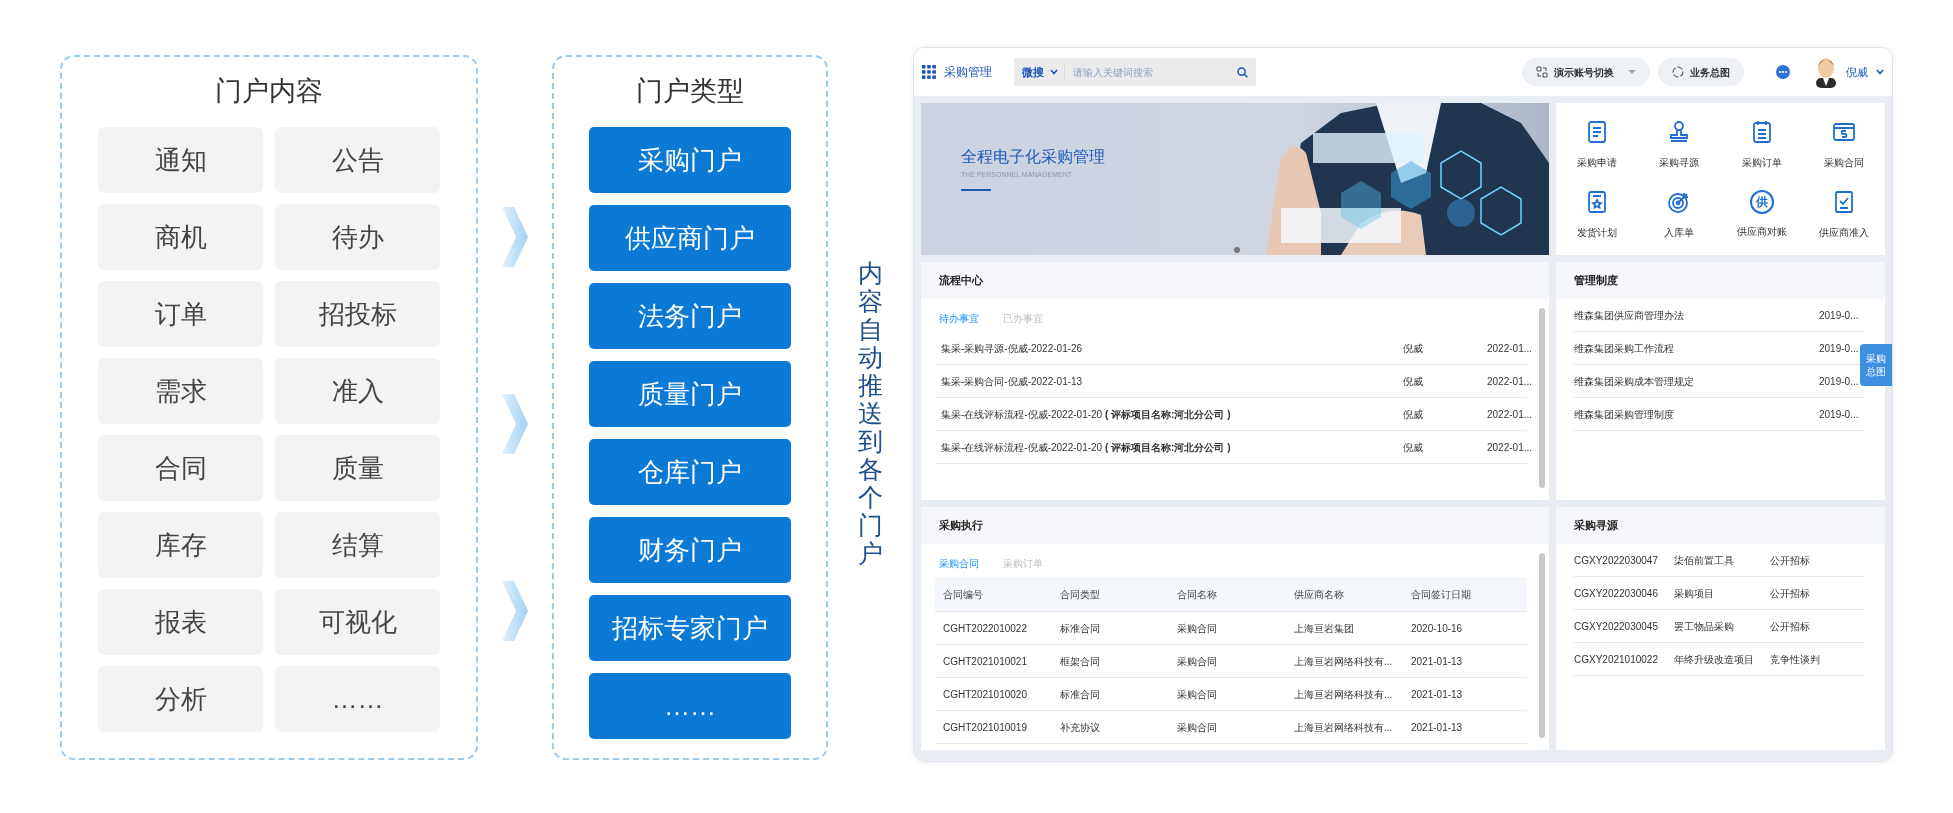  What do you see at coordinates (961, 281) in the screenshot?
I see `panel-title: 流程中心` at bounding box center [961, 281].